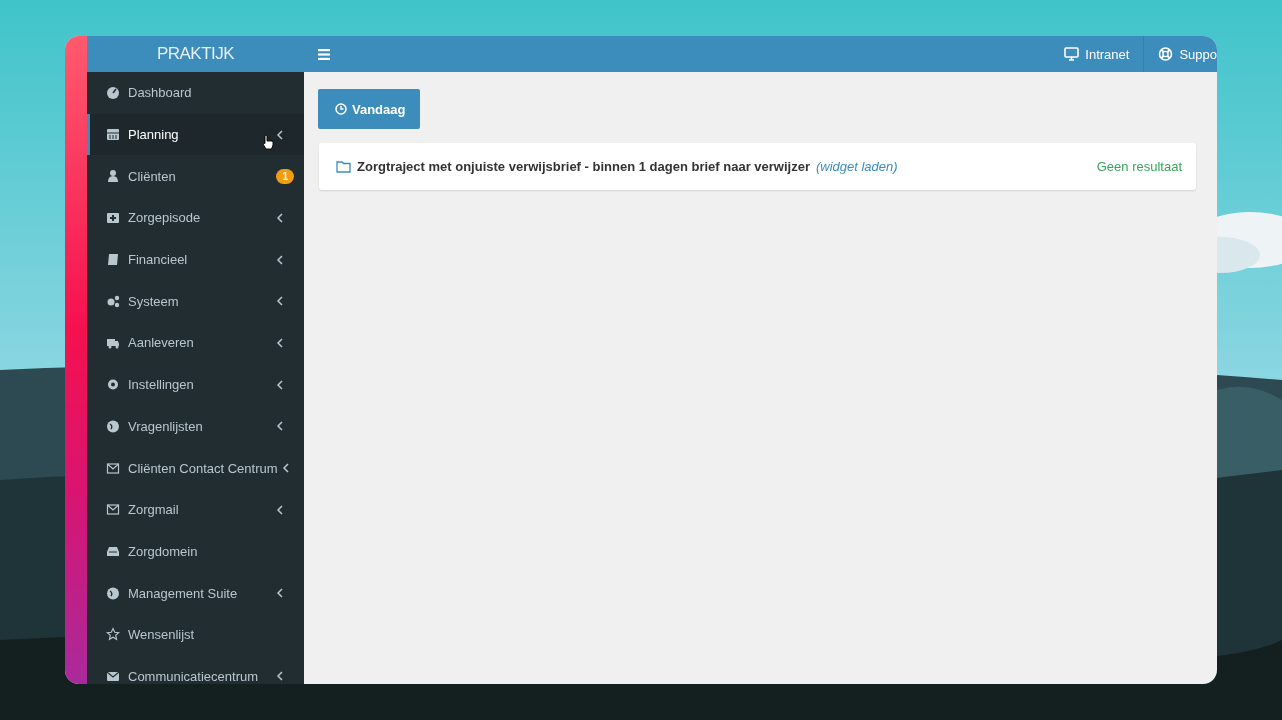 The image size is (1282, 720). What do you see at coordinates (113, 218) in the screenshot?
I see `medkit-icon` at bounding box center [113, 218].